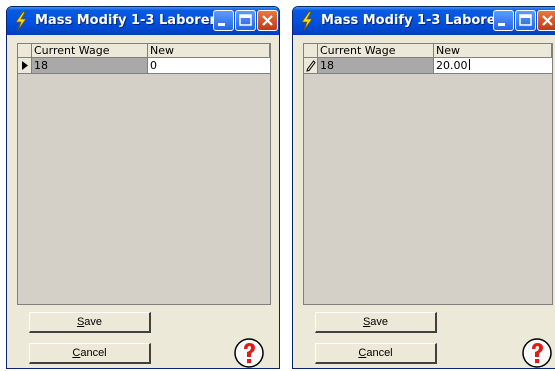 This screenshot has width=555, height=371. I want to click on editing-pencil-icon, so click(311, 66).